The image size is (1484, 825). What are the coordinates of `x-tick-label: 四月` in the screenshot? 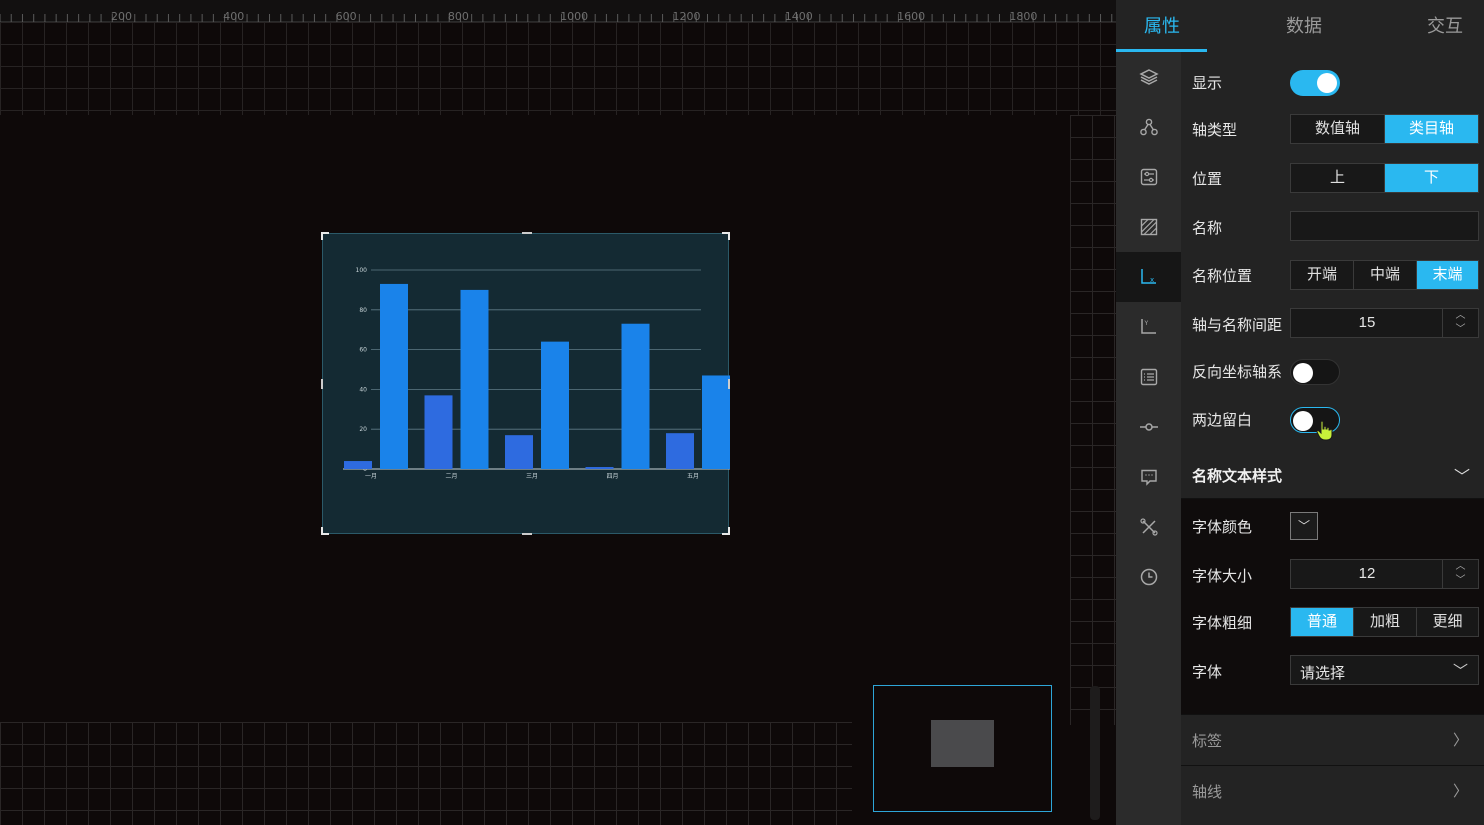 It's located at (612, 476).